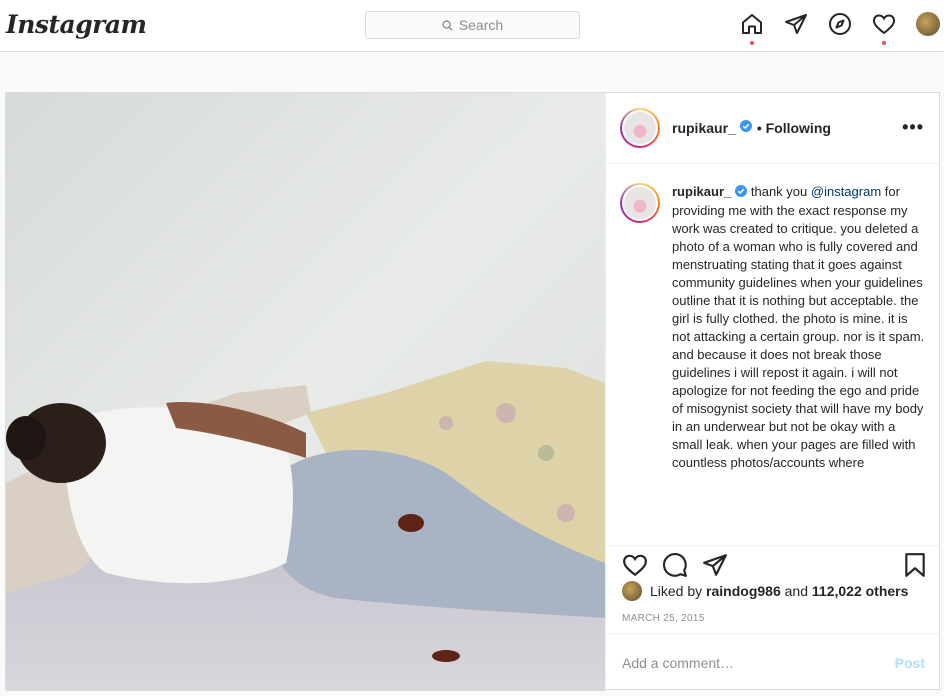  Describe the element at coordinates (743, 591) in the screenshot. I see `liked-by-user: raindog986` at that location.